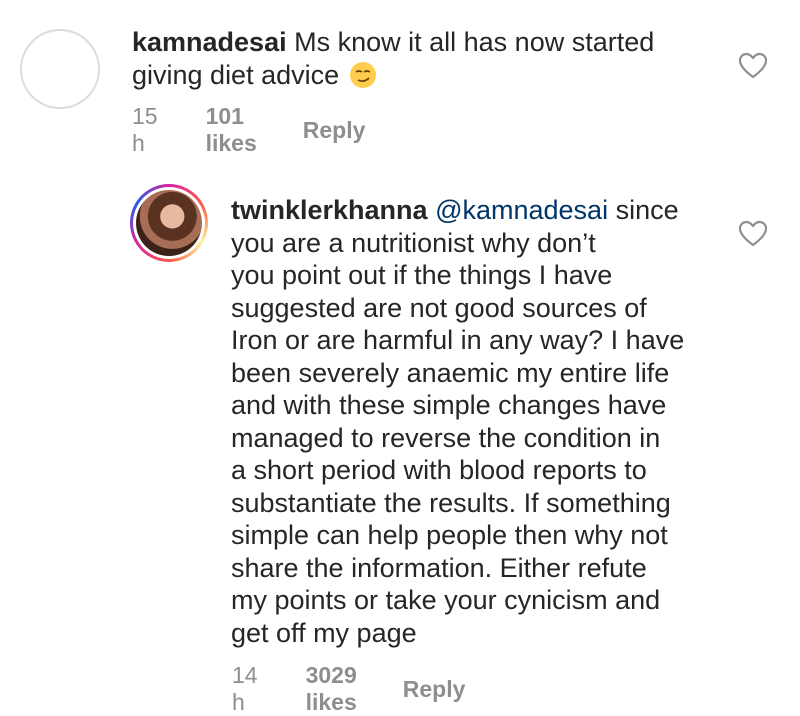  What do you see at coordinates (474, 42) in the screenshot?
I see `comment-body-line: Ms know it all has now started` at bounding box center [474, 42].